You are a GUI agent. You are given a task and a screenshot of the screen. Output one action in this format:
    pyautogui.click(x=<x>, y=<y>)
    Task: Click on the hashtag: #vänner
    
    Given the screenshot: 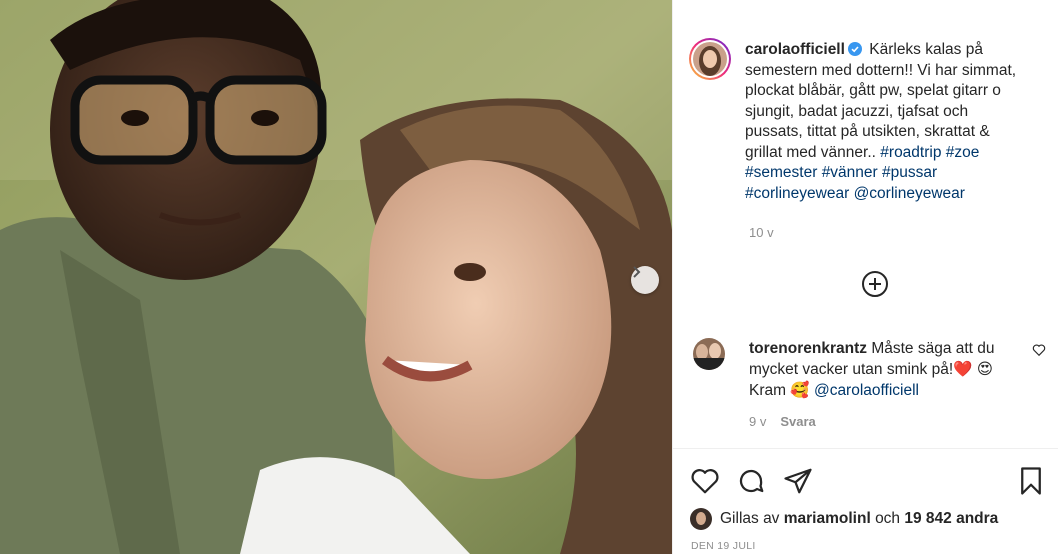 What is the action you would take?
    pyautogui.click(x=850, y=172)
    